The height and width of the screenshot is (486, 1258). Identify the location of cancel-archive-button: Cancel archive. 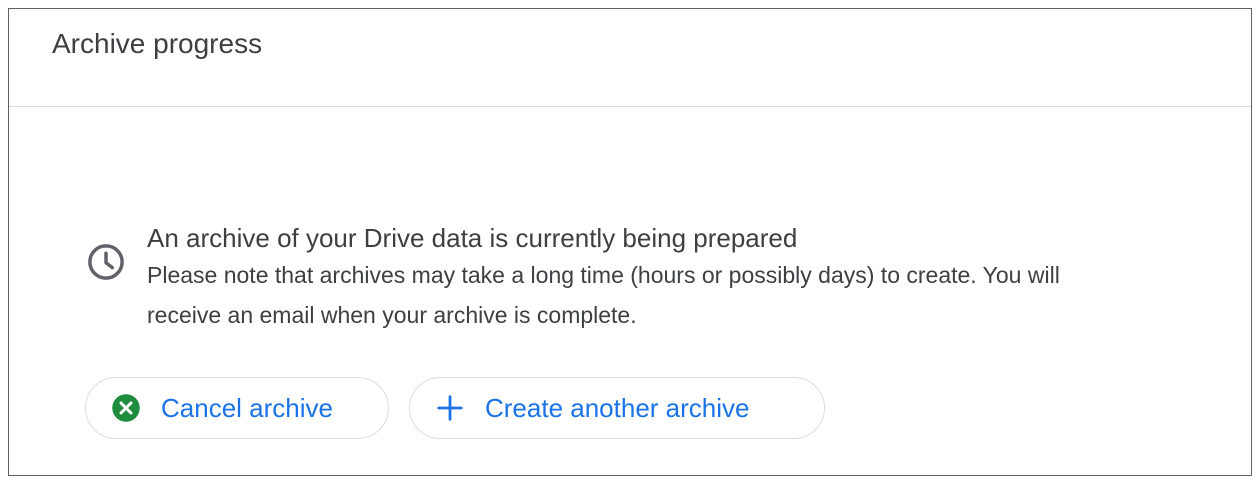
(237, 408).